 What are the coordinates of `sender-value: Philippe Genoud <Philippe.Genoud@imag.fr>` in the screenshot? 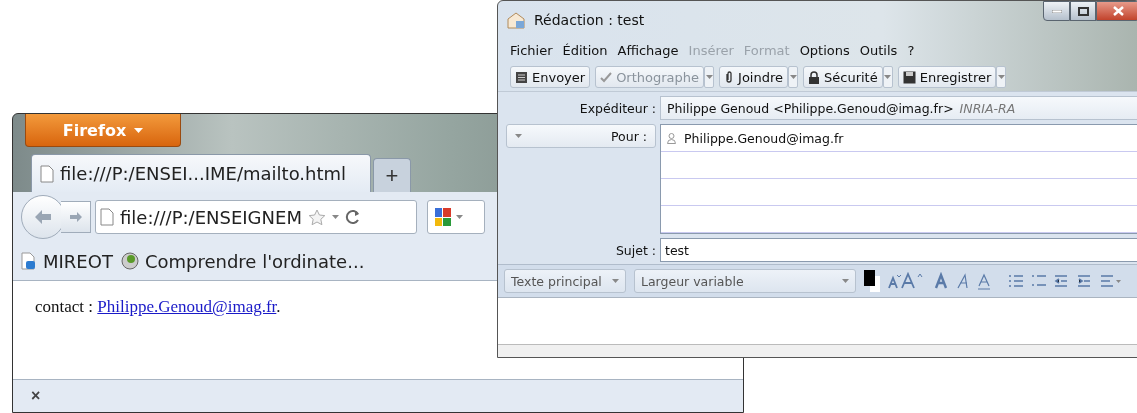 It's located at (810, 108).